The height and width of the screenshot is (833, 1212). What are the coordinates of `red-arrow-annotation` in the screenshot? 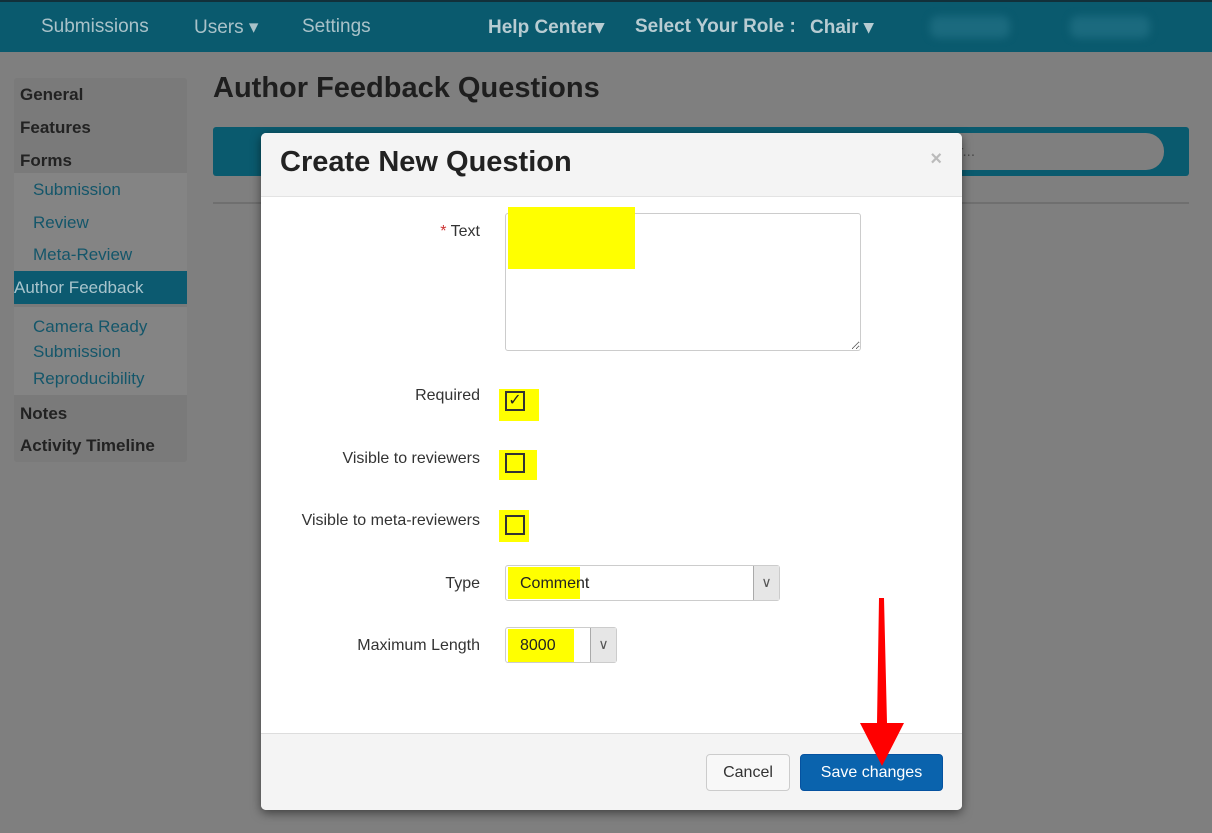 It's located at (882, 682).